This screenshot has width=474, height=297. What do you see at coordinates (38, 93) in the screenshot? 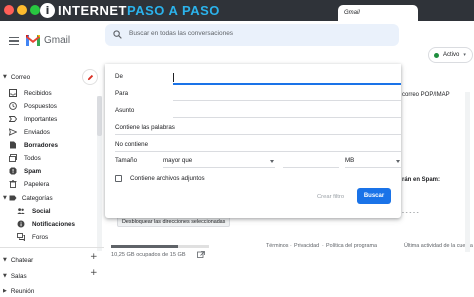
I see `sidebar-item-label: Recibidos` at bounding box center [38, 93].